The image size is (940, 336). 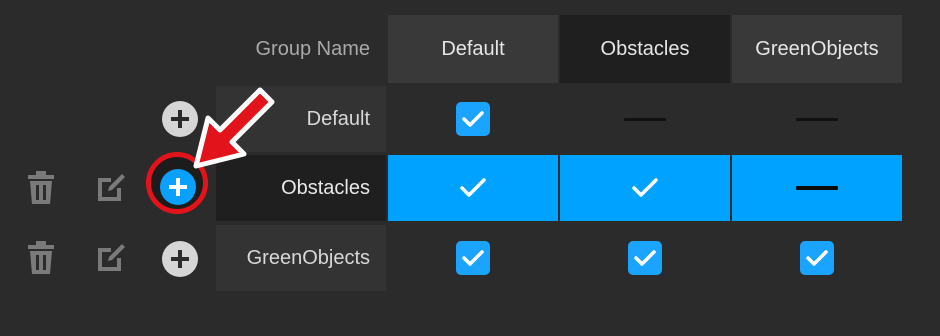 I want to click on add-button-greenobjects, so click(x=180, y=259).